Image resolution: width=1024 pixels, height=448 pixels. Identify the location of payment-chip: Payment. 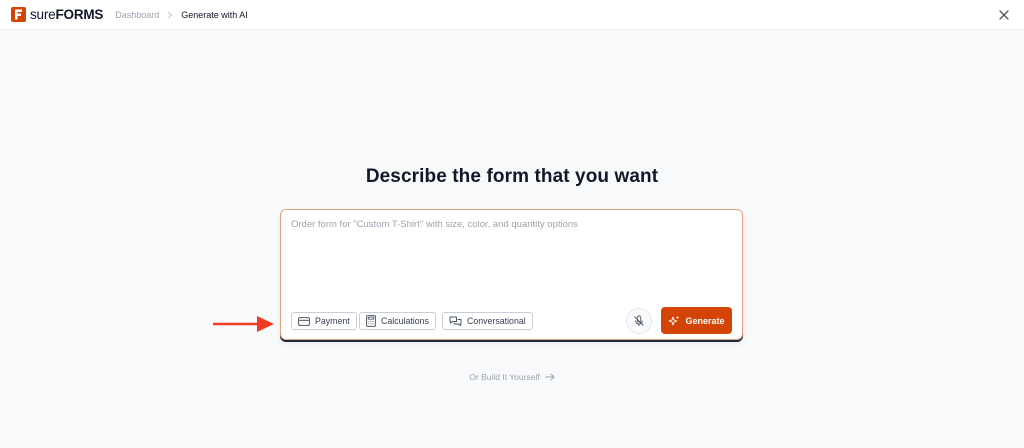
(324, 321).